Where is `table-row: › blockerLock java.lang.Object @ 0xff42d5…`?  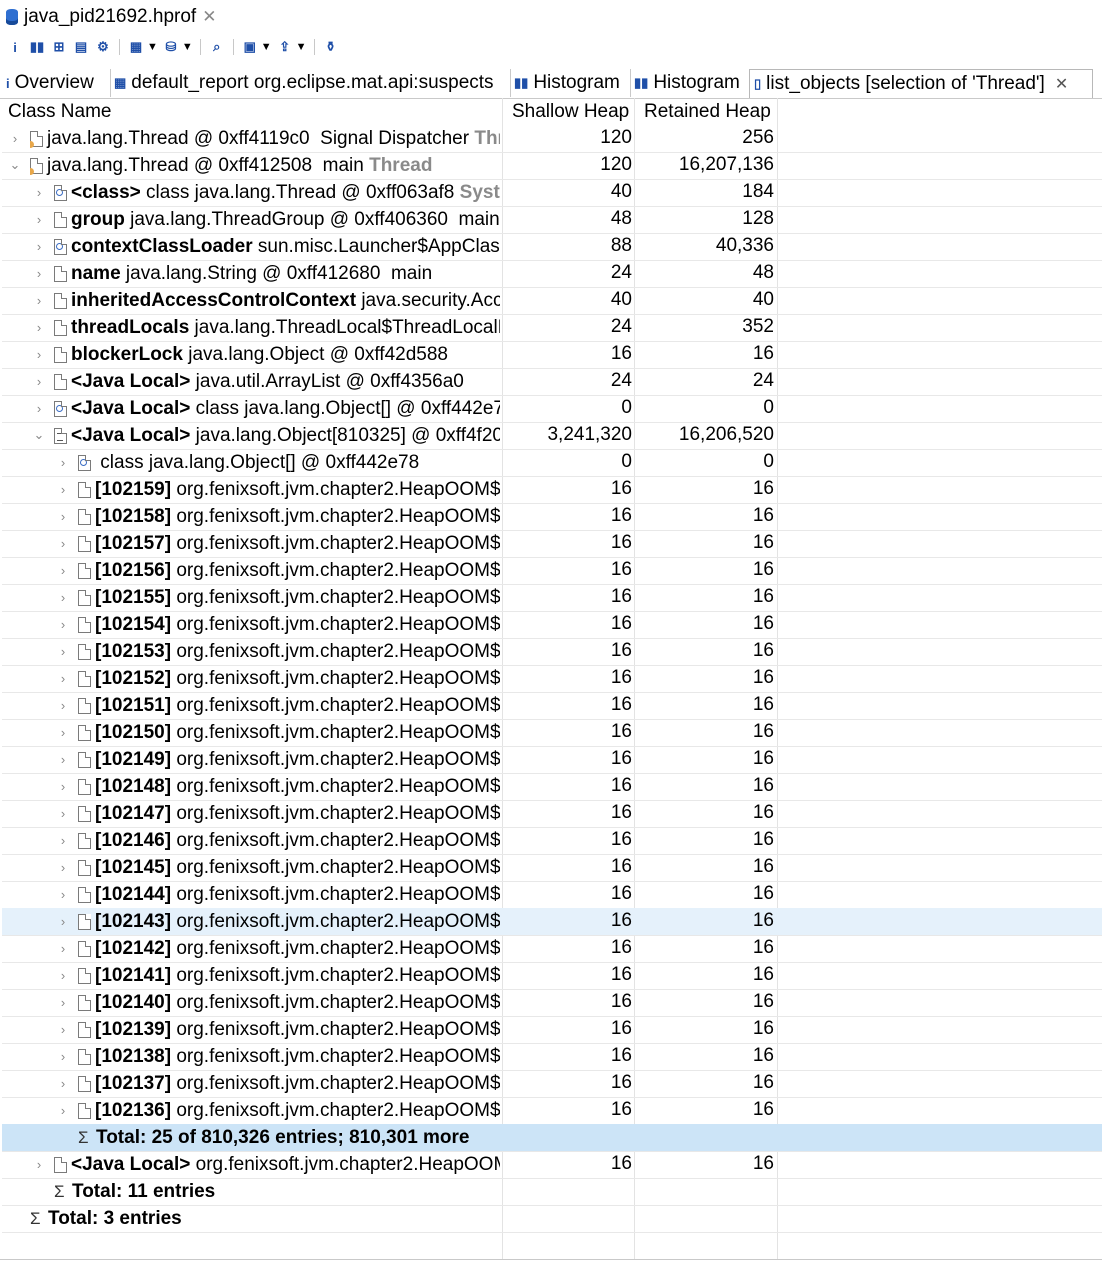
table-row: › blockerLock java.lang.Object @ 0xff42d5… is located at coordinates (552, 355).